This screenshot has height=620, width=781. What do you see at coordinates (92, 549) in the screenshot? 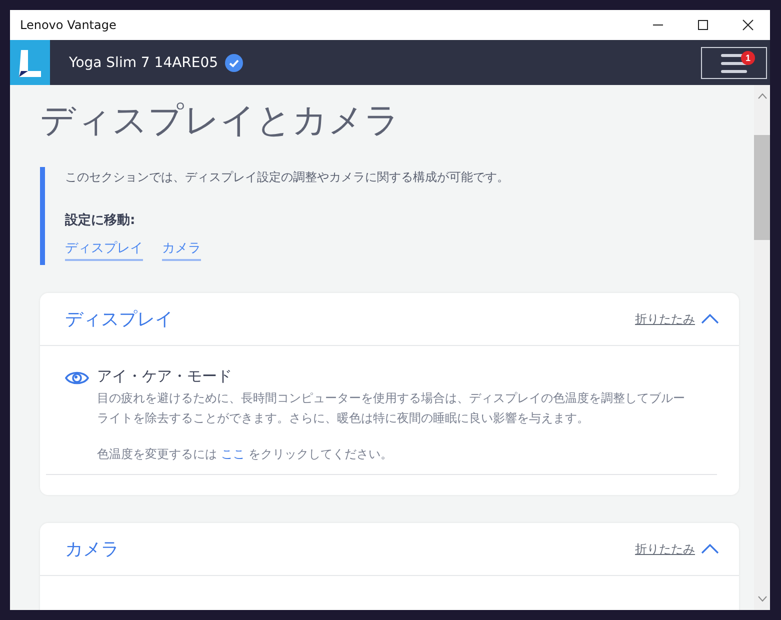
I see `section-title: カメラ` at bounding box center [92, 549].